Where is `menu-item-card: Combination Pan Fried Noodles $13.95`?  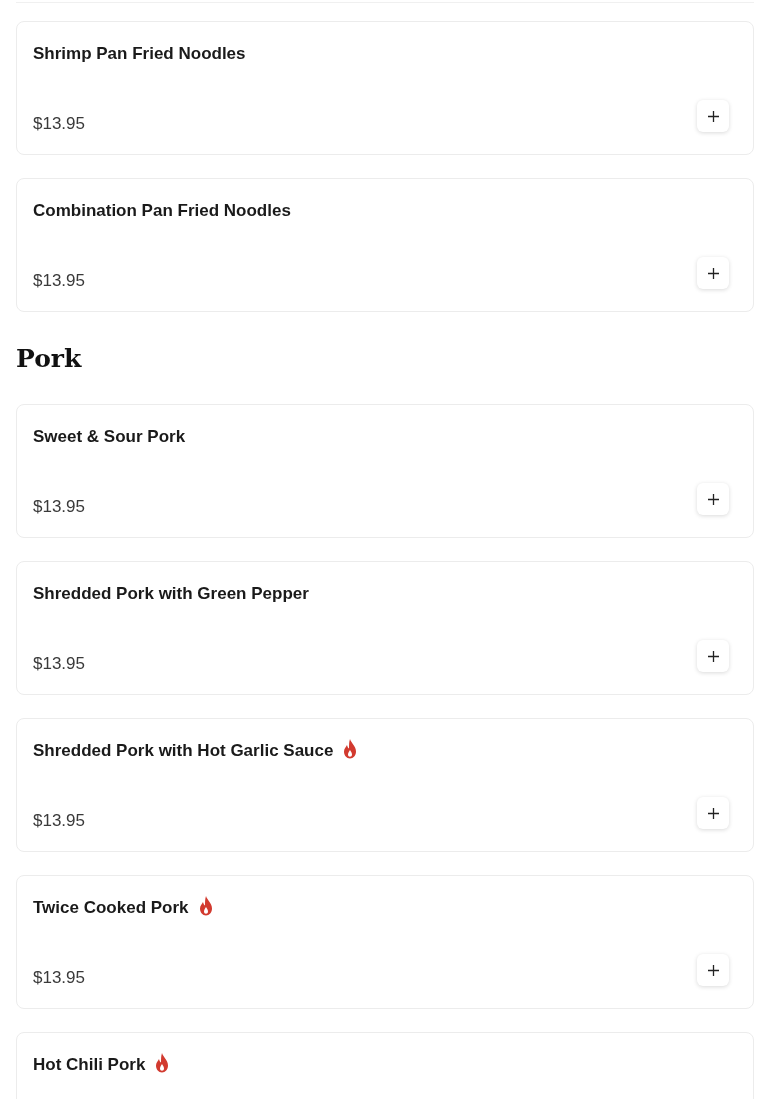 menu-item-card: Combination Pan Fried Noodles $13.95 is located at coordinates (385, 245).